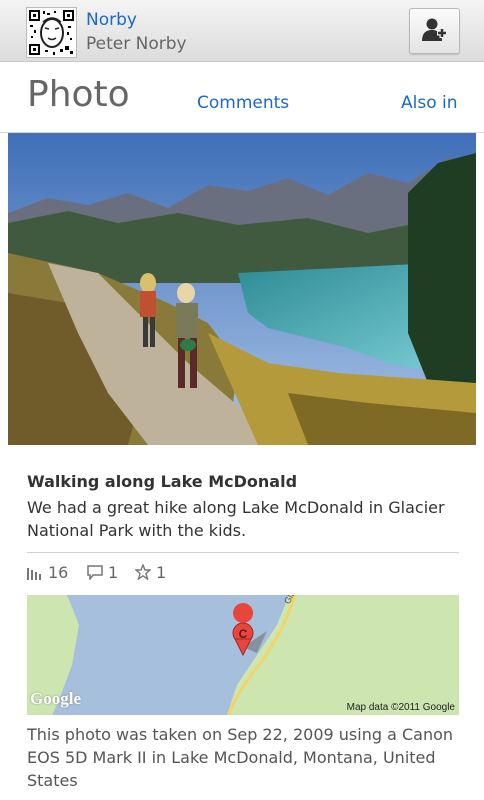 This screenshot has height=800, width=484. I want to click on page-title: Photo, so click(78, 94).